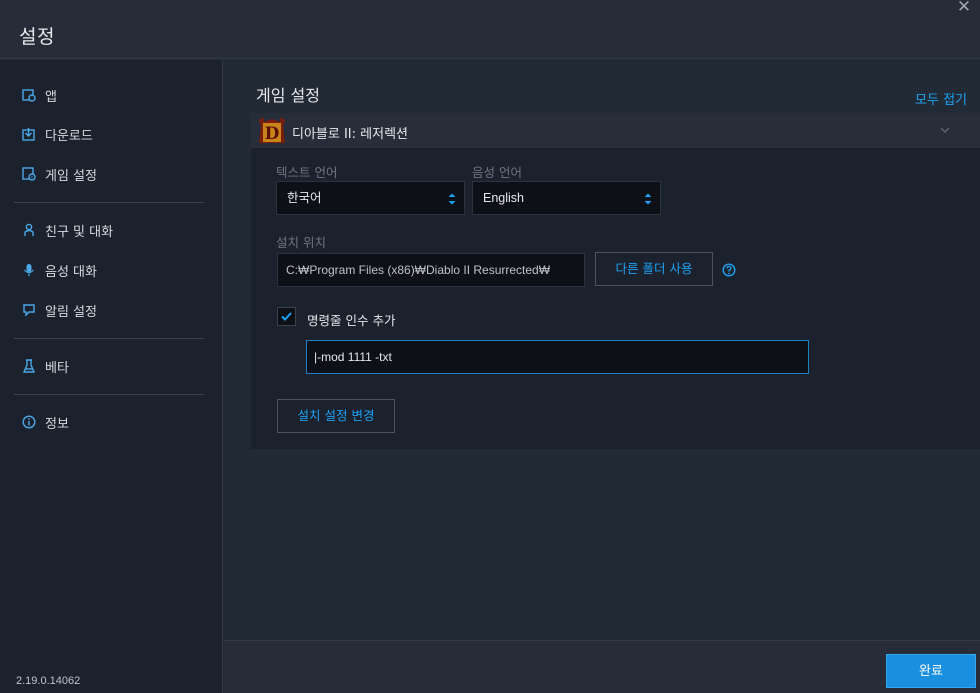 The height and width of the screenshot is (693, 980). Describe the element at coordinates (370, 198) in the screenshot. I see `text-language-select: 한국어` at that location.